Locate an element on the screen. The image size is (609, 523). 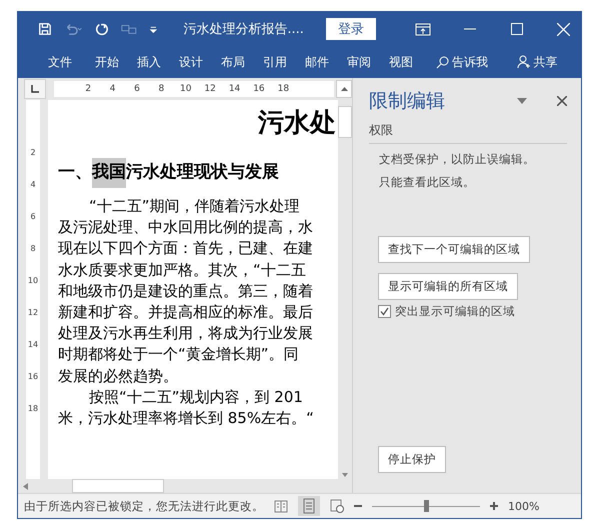
ribbon-tab: 开始 is located at coordinates (107, 62).